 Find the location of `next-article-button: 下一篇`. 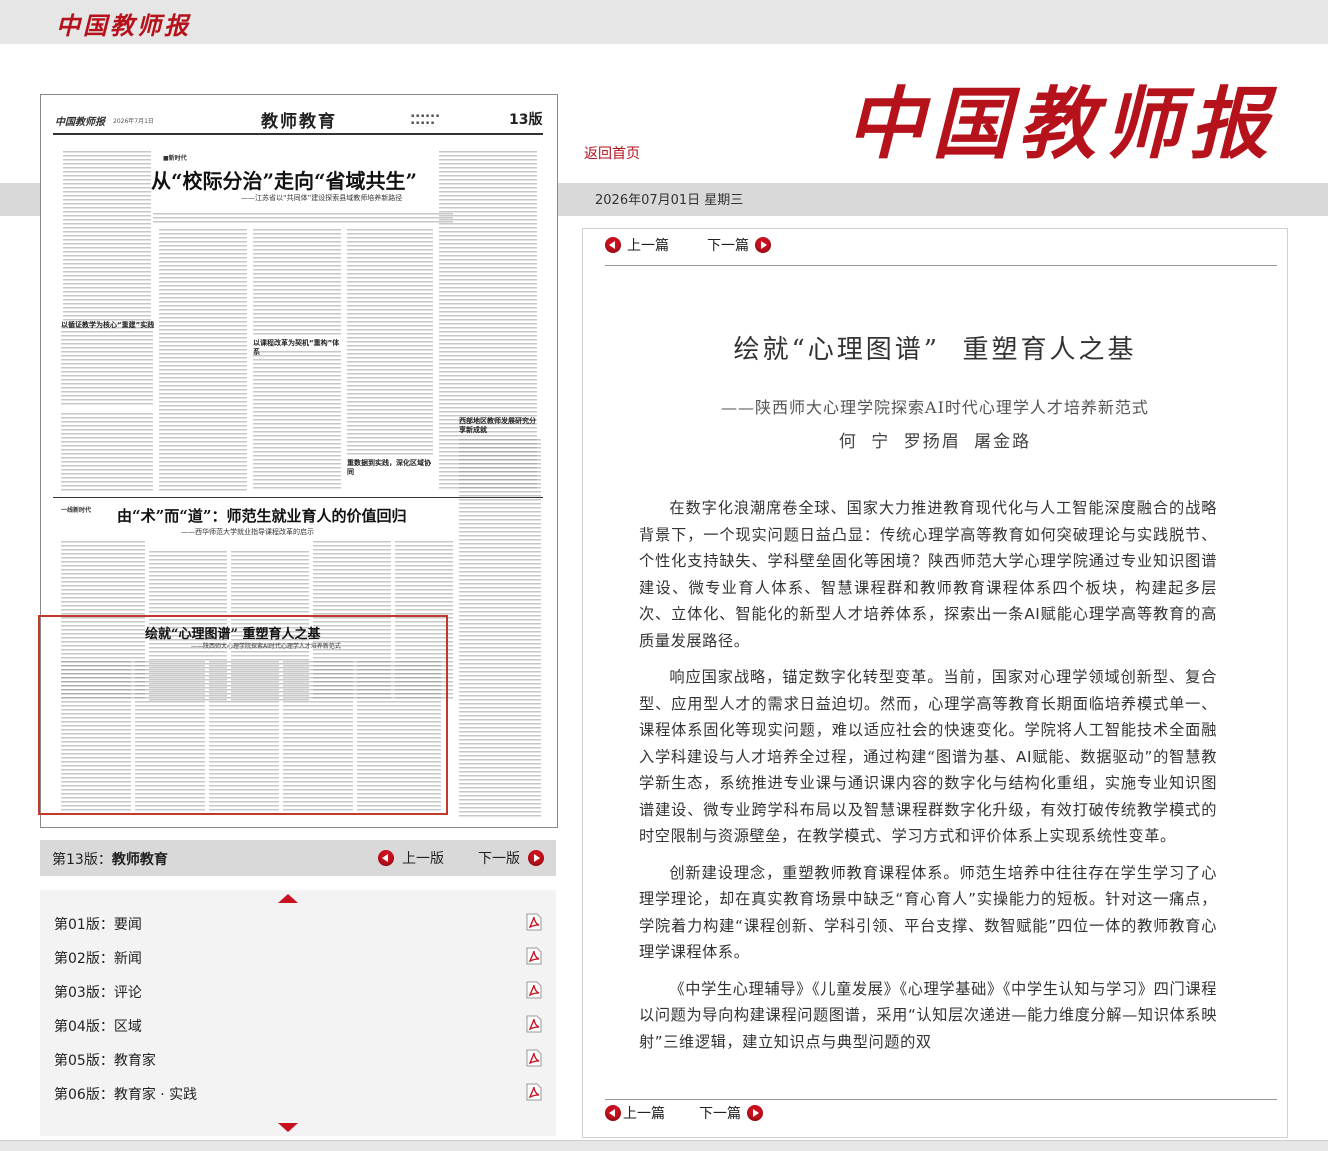

next-article-button: 下一篇 is located at coordinates (739, 245).